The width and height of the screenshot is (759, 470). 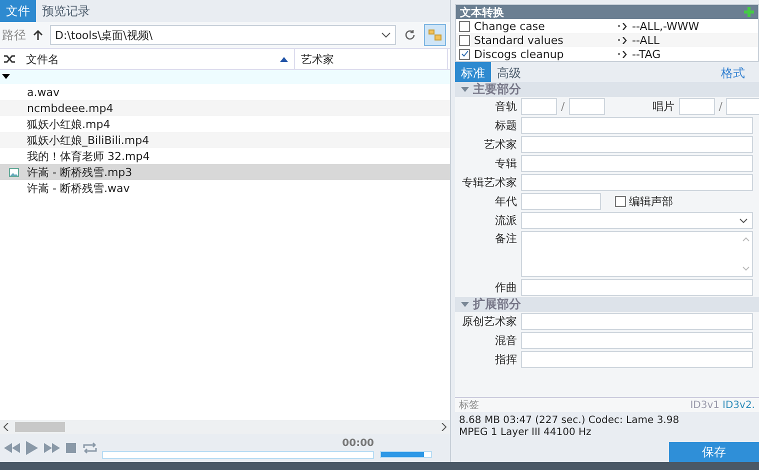 I want to click on field-label: 作曲, so click(x=505, y=287).